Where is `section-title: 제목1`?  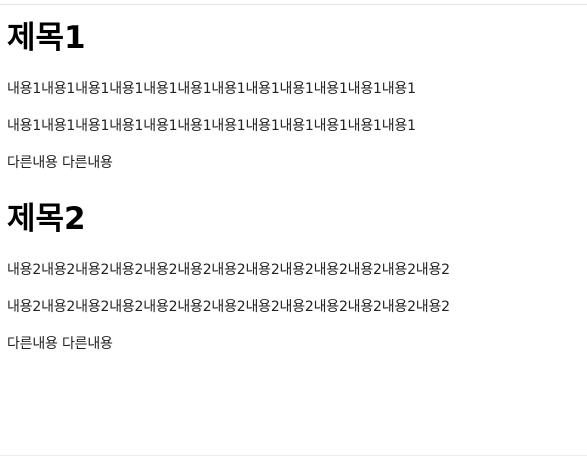
section-title: 제목1 is located at coordinates (46, 38).